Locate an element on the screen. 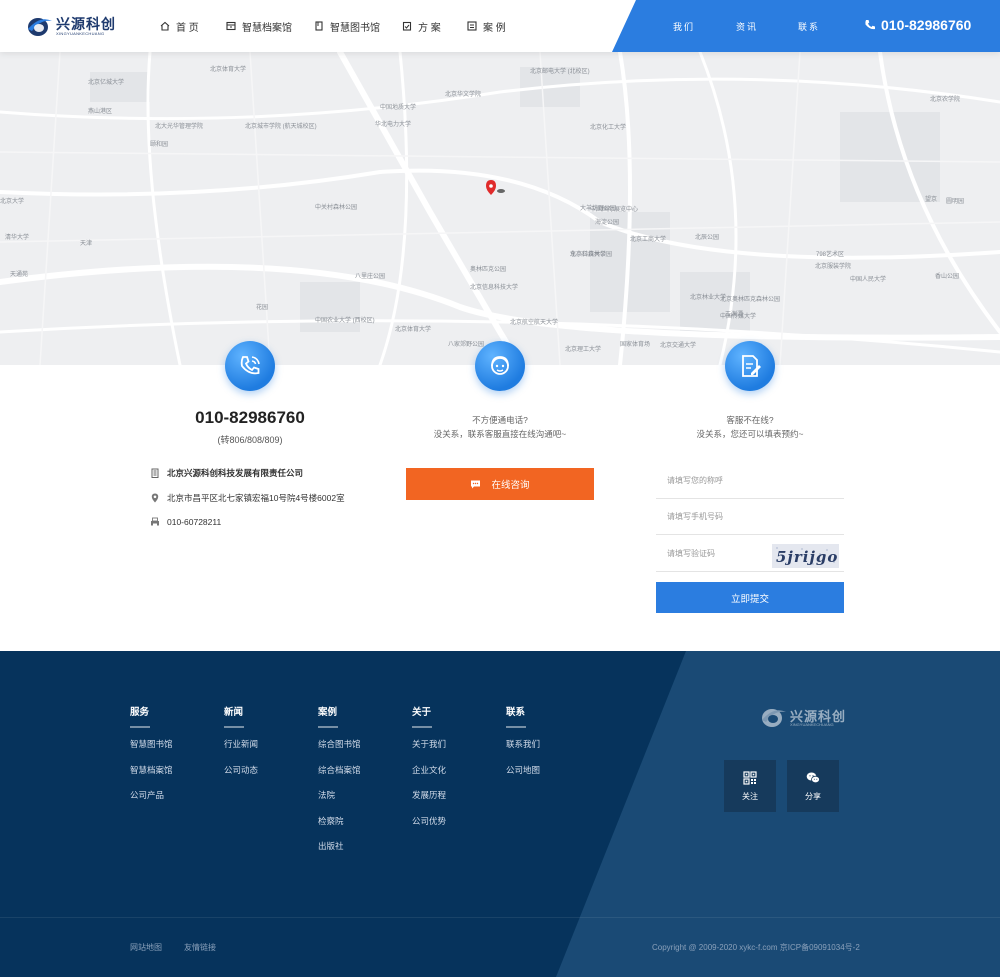 The height and width of the screenshot is (977, 1000). map-label: 北京服装学院 is located at coordinates (833, 267).